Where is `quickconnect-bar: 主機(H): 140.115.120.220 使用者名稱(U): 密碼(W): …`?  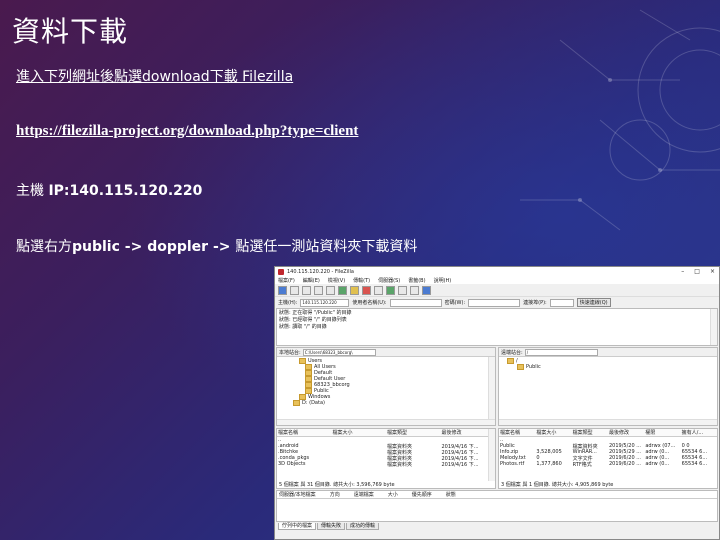
quickconnect-bar: 主機(H): 140.115.120.220 使用者名稱(U): 密碼(W): … is located at coordinates (497, 302).